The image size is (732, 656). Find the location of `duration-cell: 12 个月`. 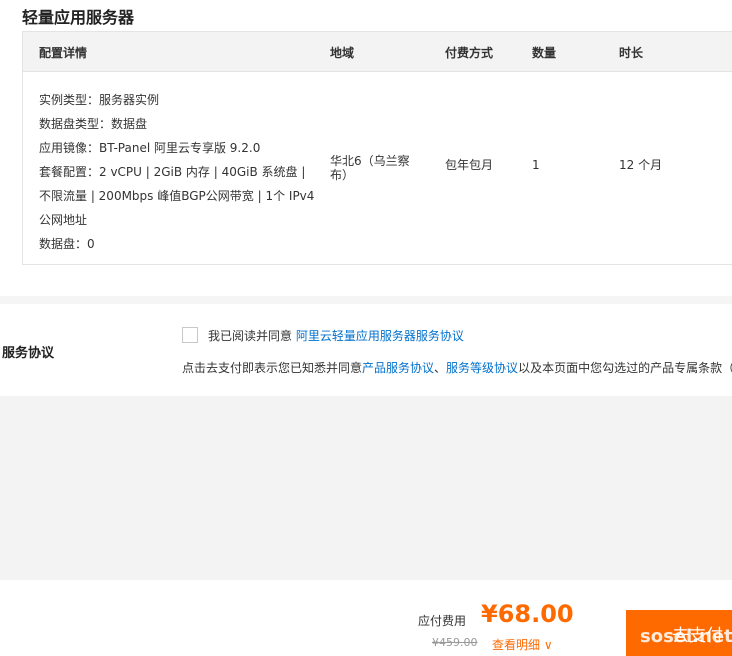

duration-cell: 12 个月 is located at coordinates (641, 165).